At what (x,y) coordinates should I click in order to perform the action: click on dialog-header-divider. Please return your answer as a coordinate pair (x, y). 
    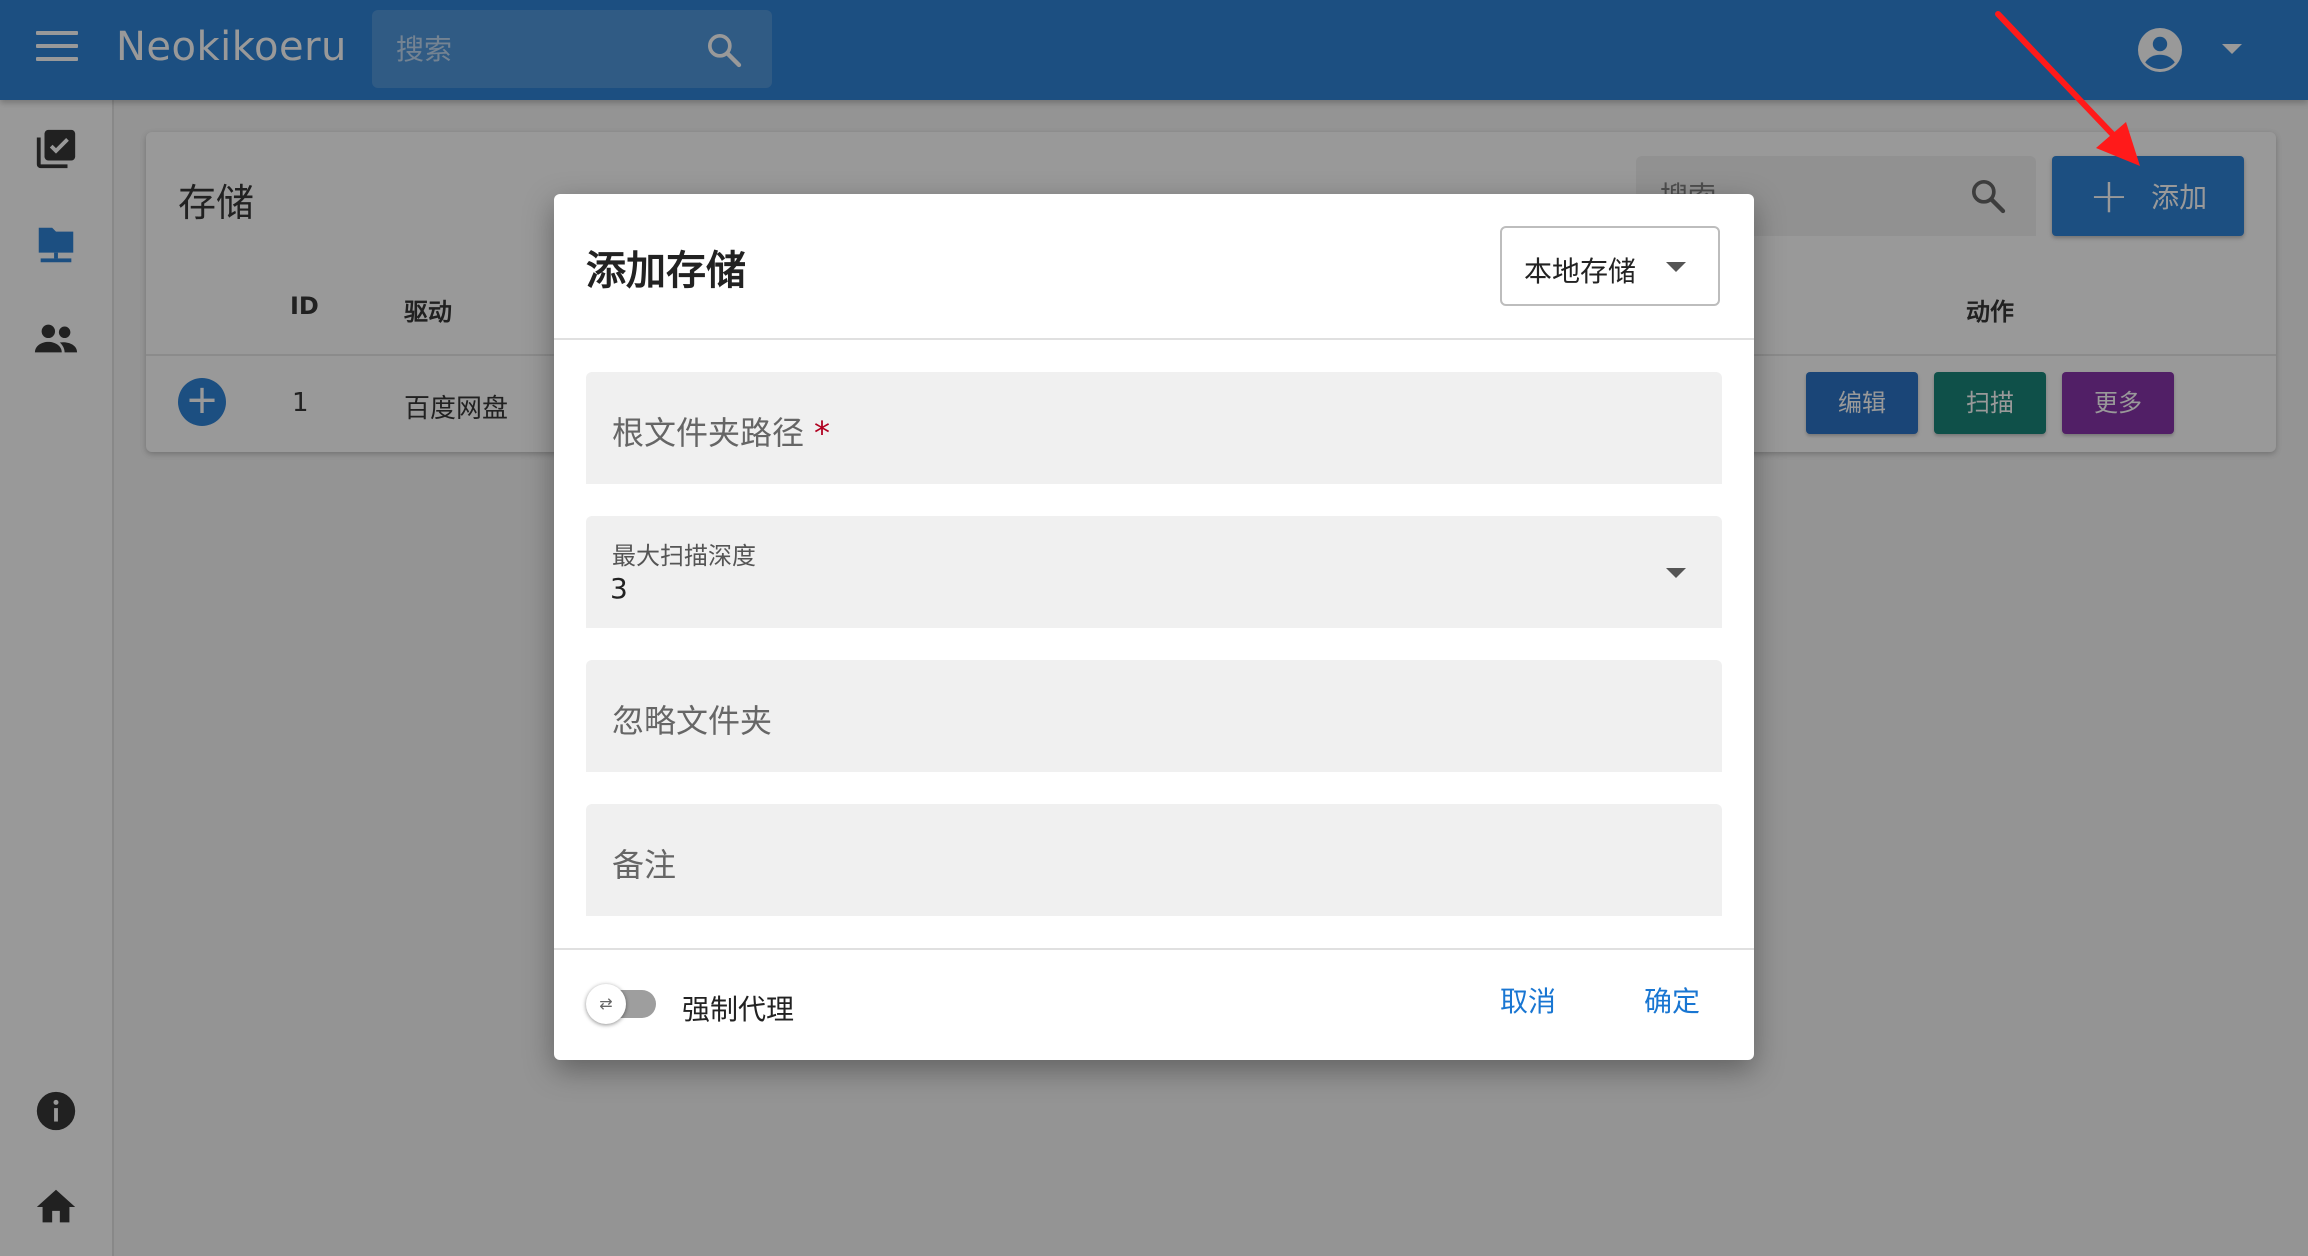
    Looking at the image, I should click on (1154, 339).